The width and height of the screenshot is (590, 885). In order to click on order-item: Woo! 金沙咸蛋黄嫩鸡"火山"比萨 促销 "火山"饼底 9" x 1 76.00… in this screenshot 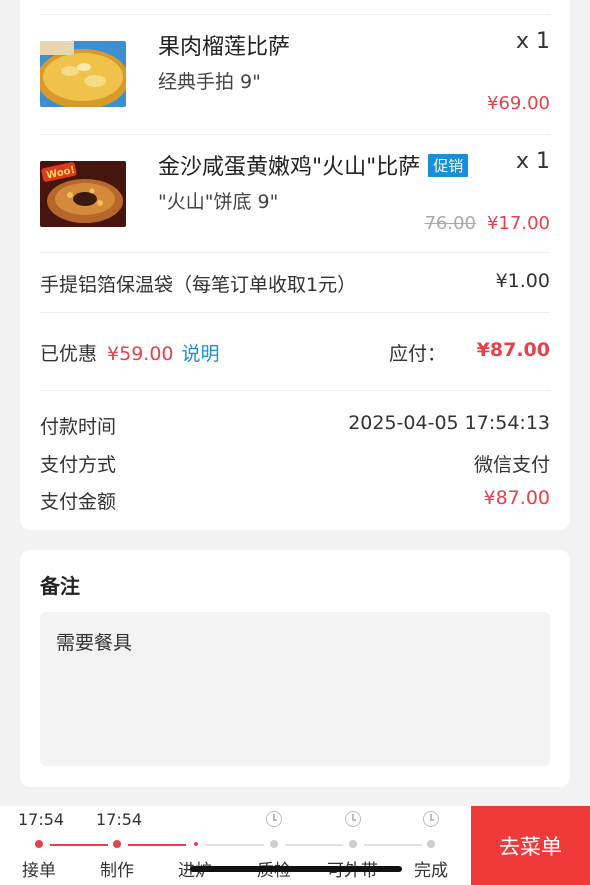, I will do `click(295, 193)`.